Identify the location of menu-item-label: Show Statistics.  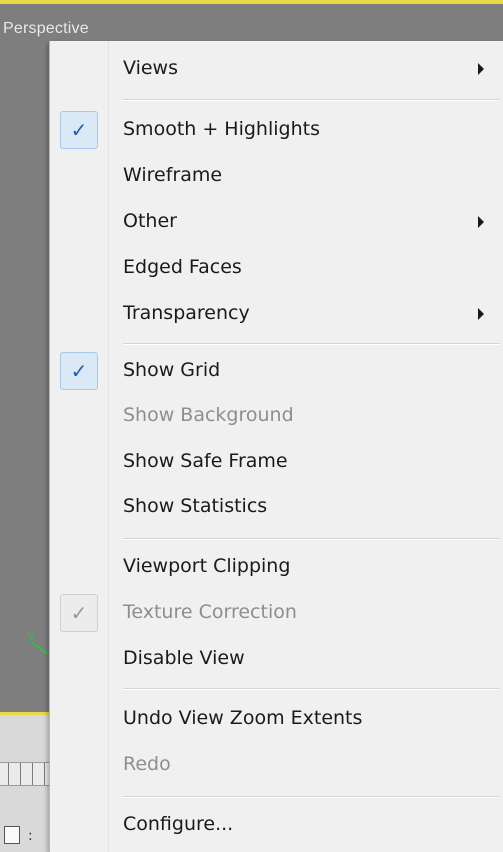
(195, 506).